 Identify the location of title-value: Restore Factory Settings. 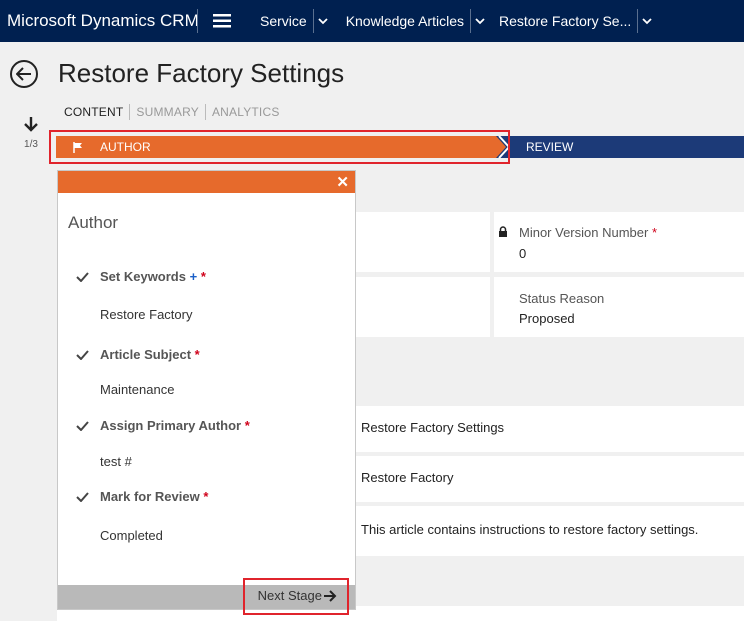
(432, 427).